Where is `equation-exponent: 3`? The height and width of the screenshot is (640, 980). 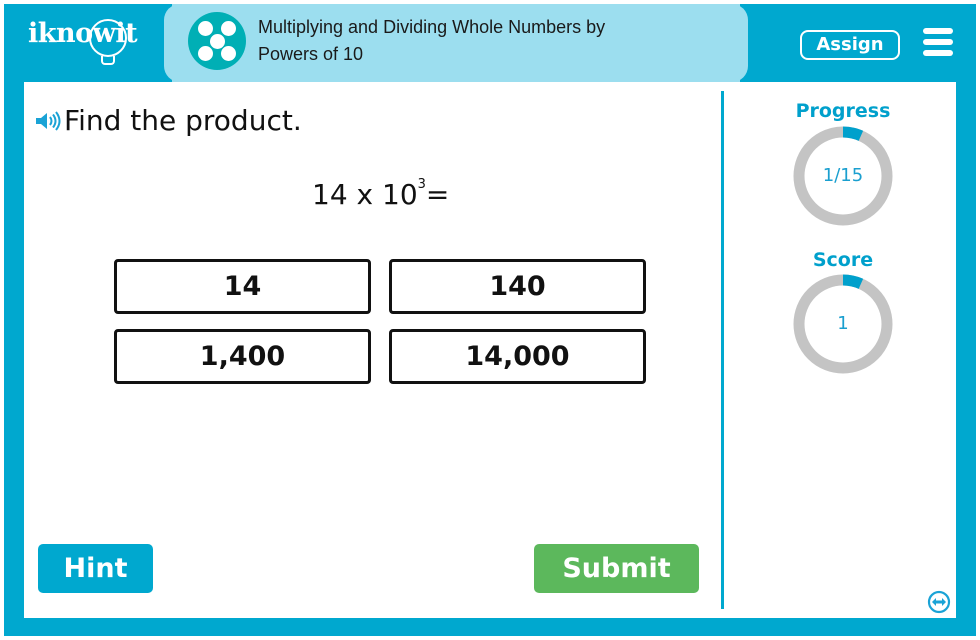
equation-exponent: 3 is located at coordinates (421, 184).